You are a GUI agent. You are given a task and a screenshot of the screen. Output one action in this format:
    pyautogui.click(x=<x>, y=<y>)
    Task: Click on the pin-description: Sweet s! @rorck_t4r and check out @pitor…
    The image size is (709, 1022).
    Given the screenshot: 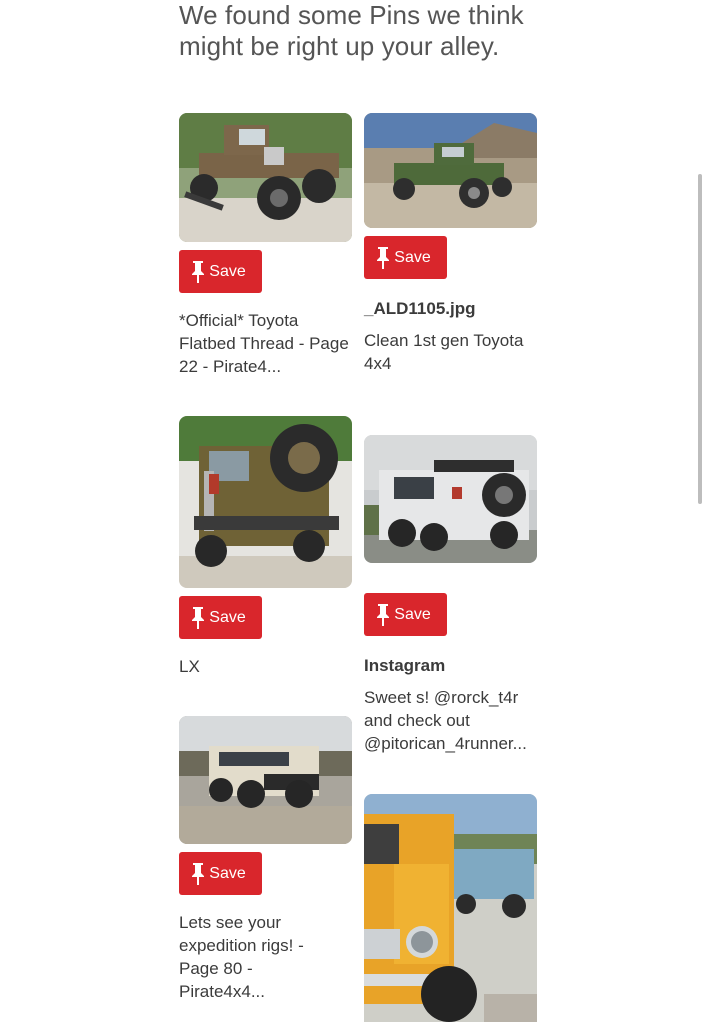 What is the action you would take?
    pyautogui.click(x=445, y=720)
    